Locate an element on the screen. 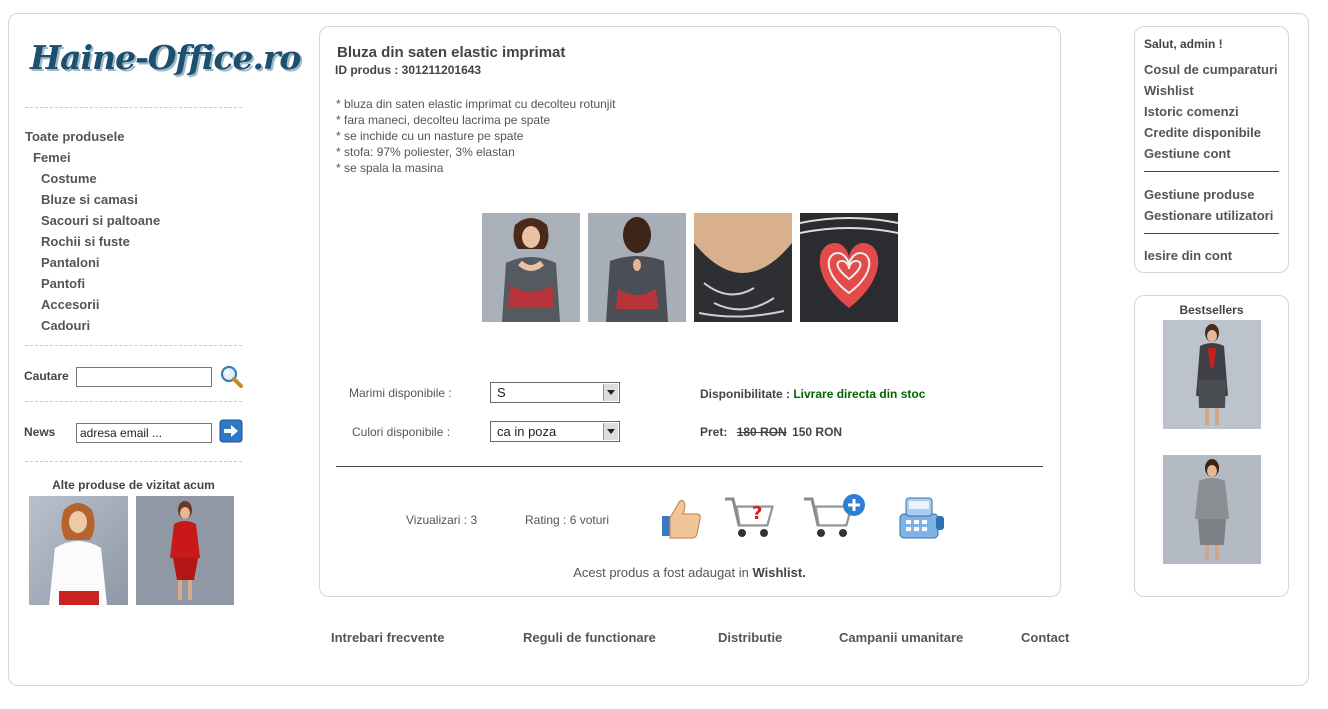  product-title: Bluza din saten elastic imprimat is located at coordinates (451, 52).